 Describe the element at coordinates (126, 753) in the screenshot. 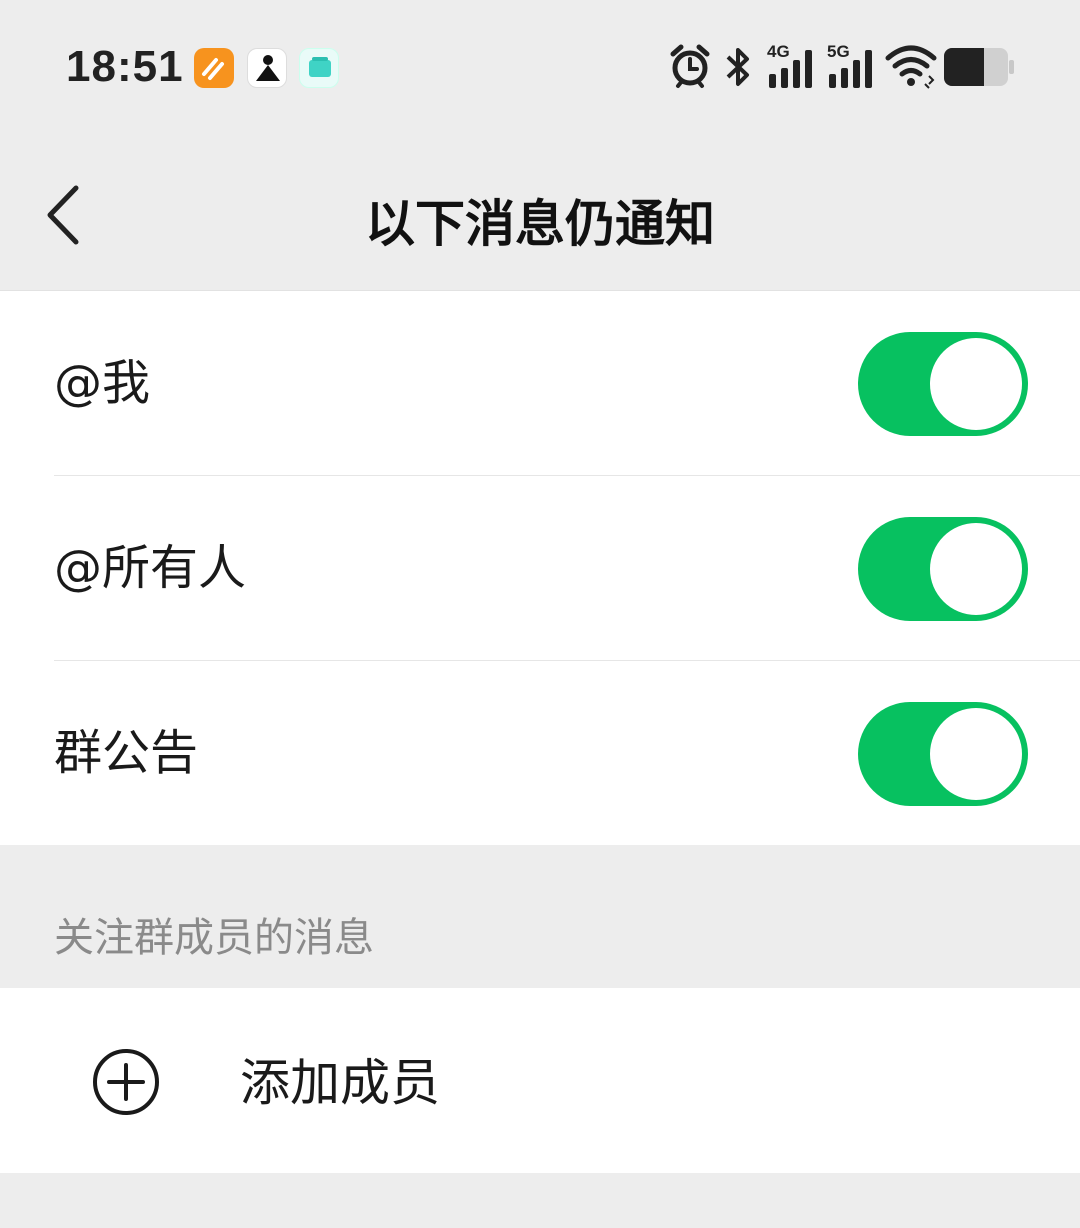

I see `toggle-label: 群公告` at that location.